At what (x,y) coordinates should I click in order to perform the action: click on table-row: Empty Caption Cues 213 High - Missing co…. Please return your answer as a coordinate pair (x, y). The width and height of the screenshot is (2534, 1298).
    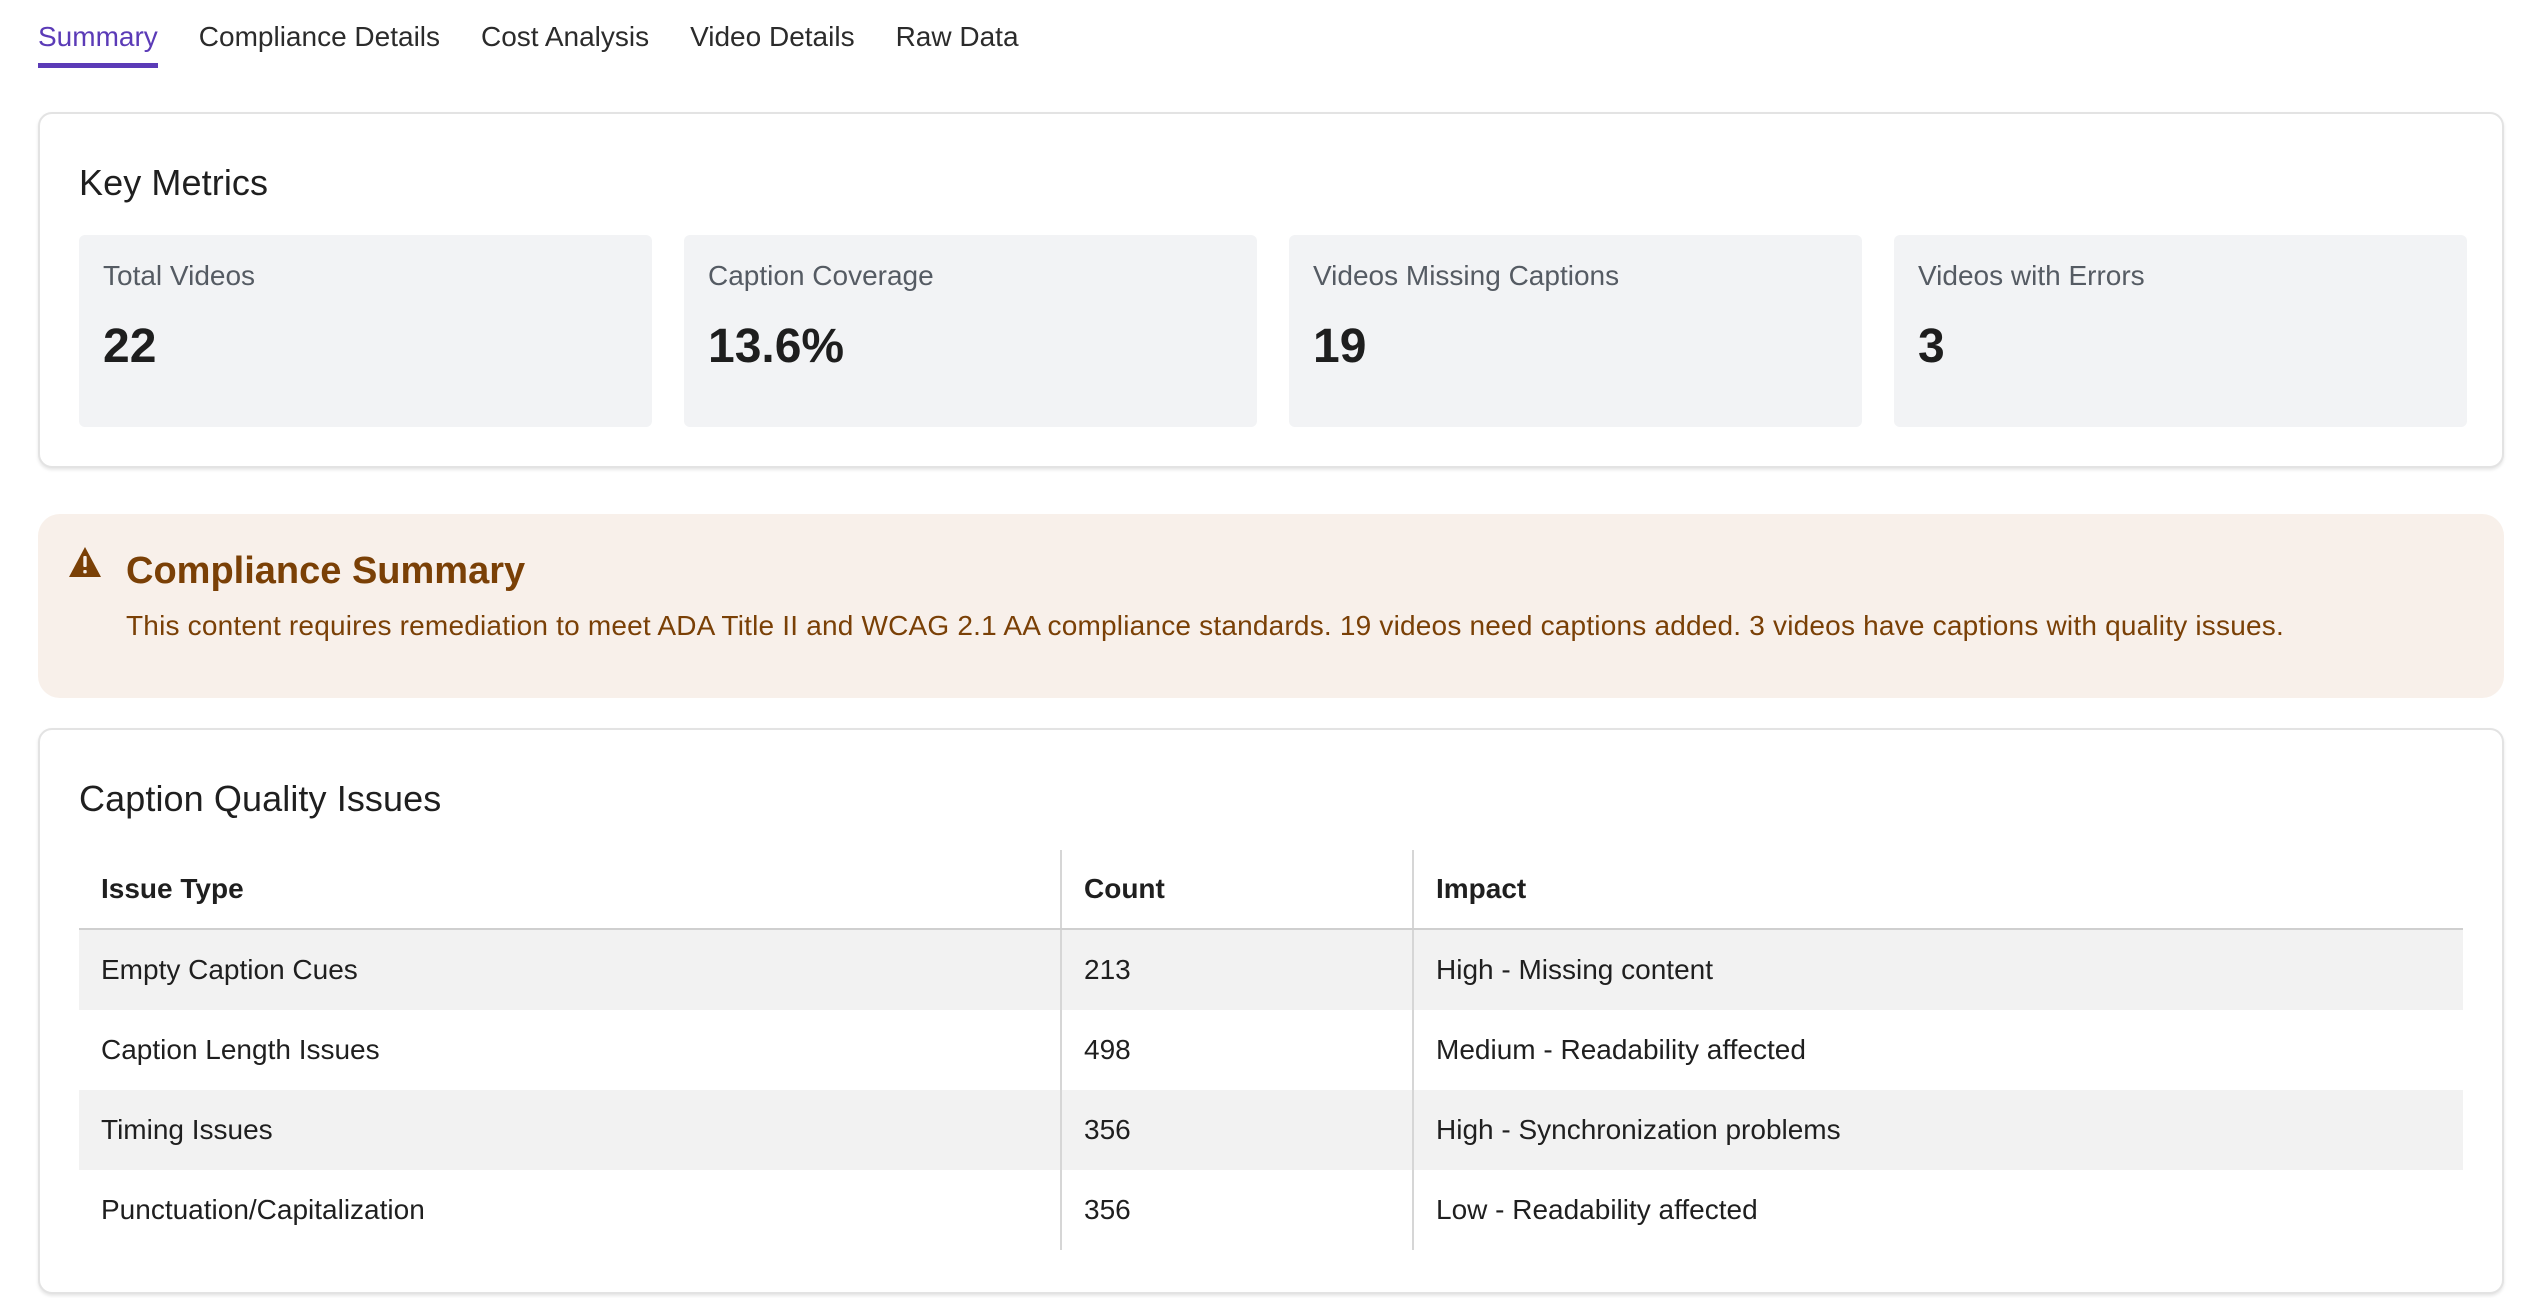
    Looking at the image, I should click on (1271, 969).